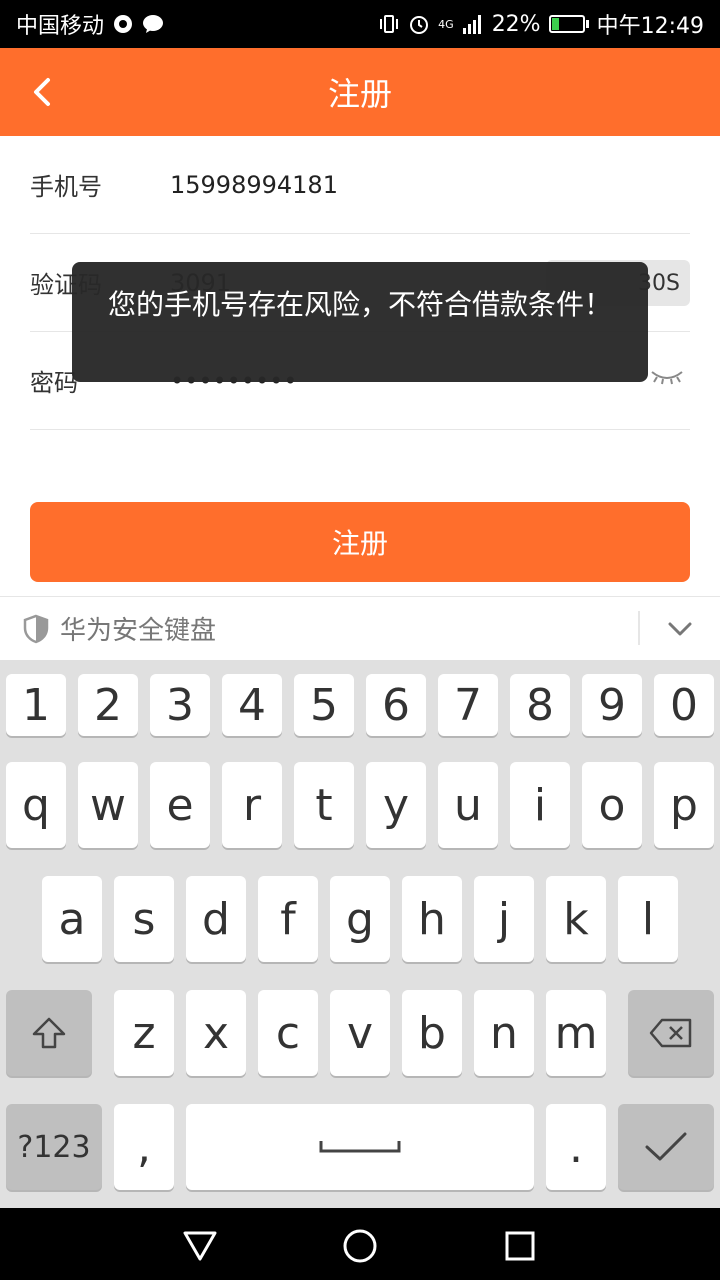 The width and height of the screenshot is (720, 1280). What do you see at coordinates (60, 26) in the screenshot?
I see `carrier-name: 中国移动` at bounding box center [60, 26].